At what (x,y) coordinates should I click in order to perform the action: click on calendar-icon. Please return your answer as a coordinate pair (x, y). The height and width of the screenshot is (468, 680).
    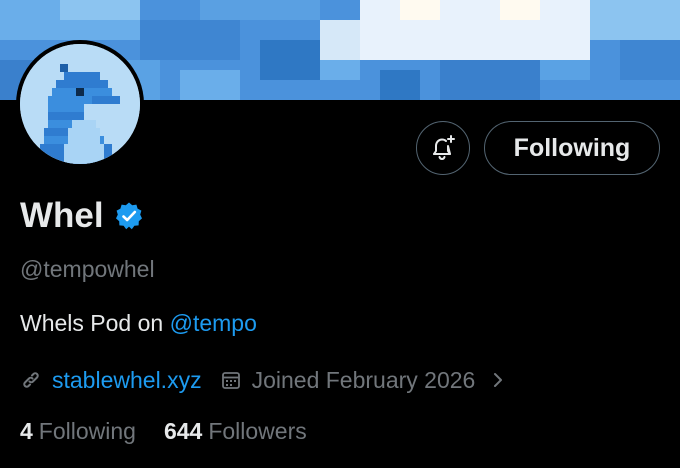
    Looking at the image, I should click on (231, 380).